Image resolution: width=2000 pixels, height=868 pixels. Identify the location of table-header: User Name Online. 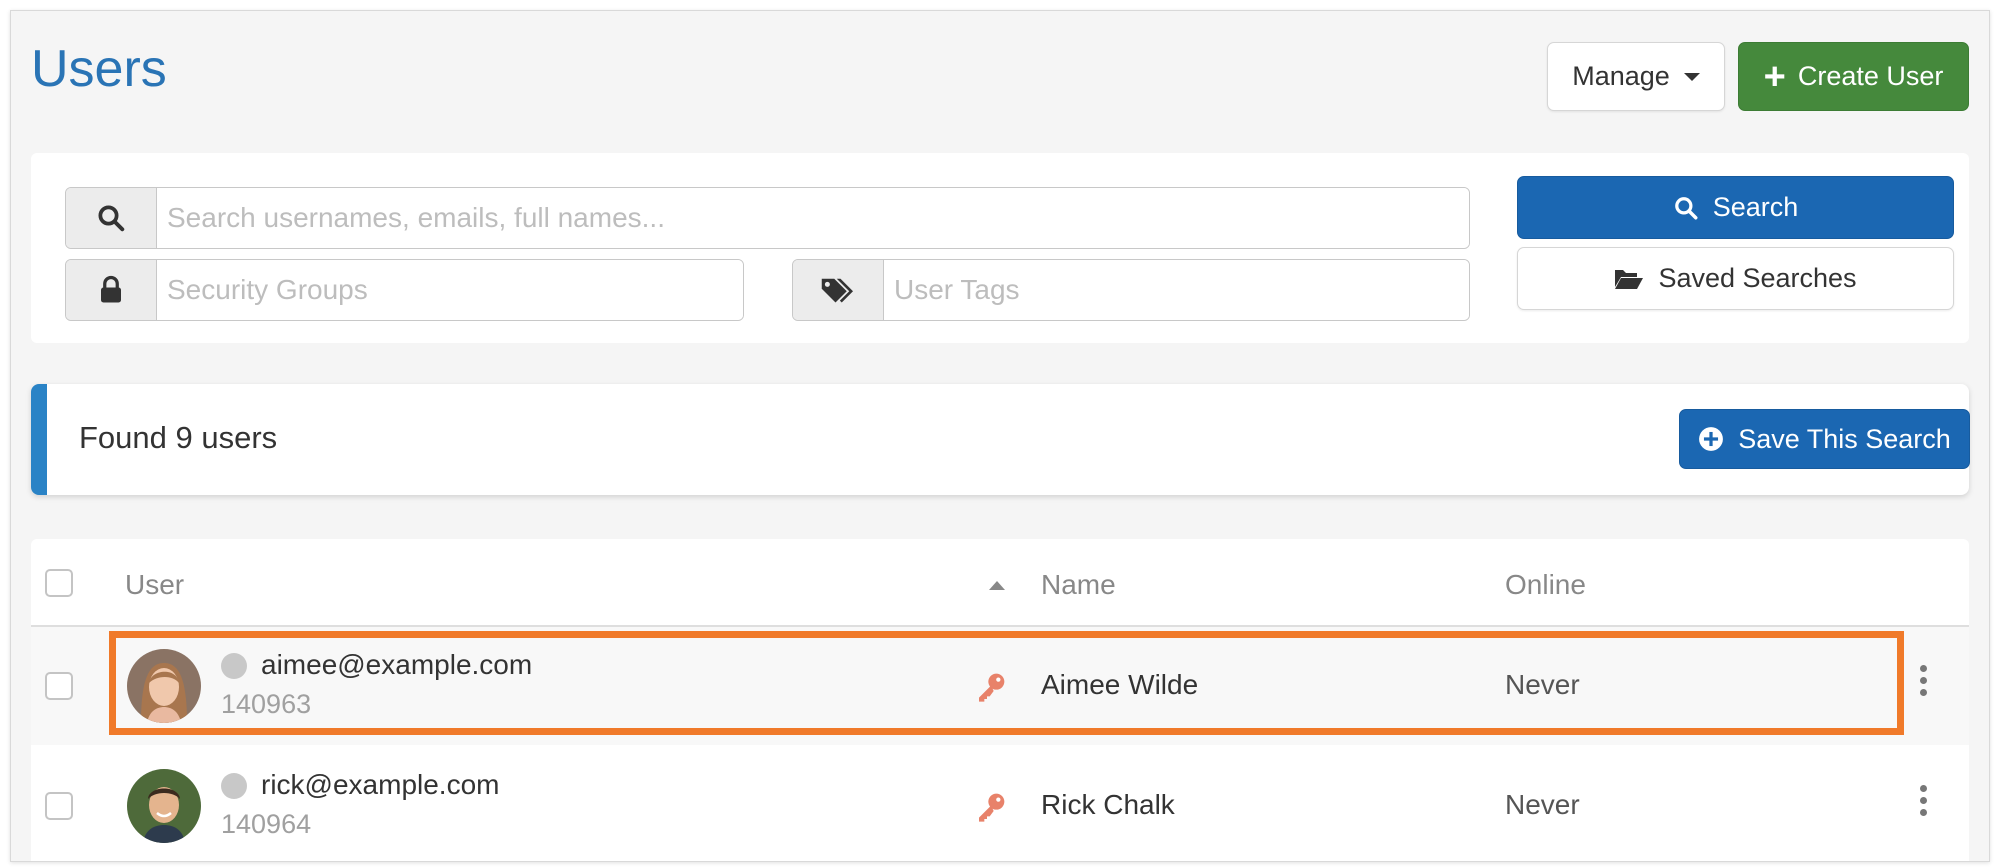
(1000, 583).